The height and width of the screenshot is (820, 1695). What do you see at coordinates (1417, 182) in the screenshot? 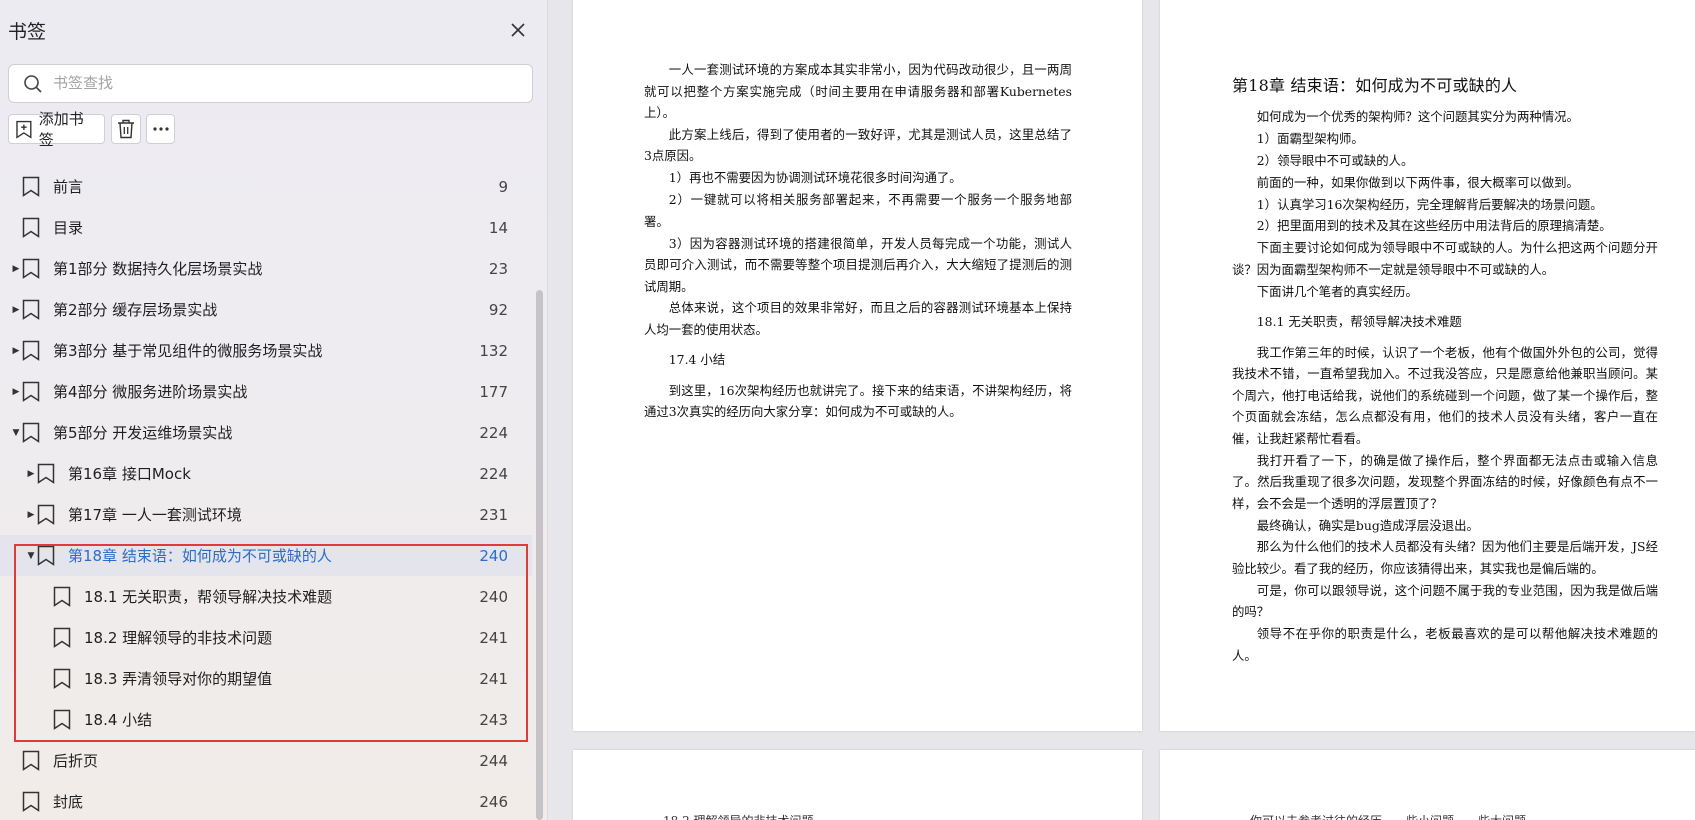
I see `paragraph: 前面的一种，如果你做到以下两件事，很大概率可以做到。` at bounding box center [1417, 182].